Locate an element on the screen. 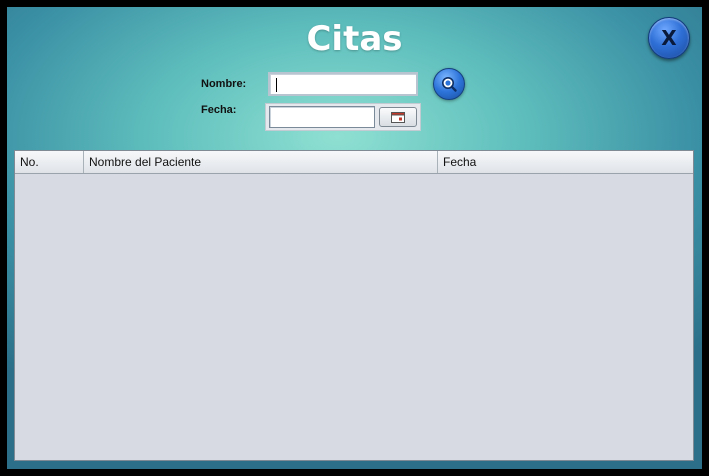  fecha-input is located at coordinates (322, 117).